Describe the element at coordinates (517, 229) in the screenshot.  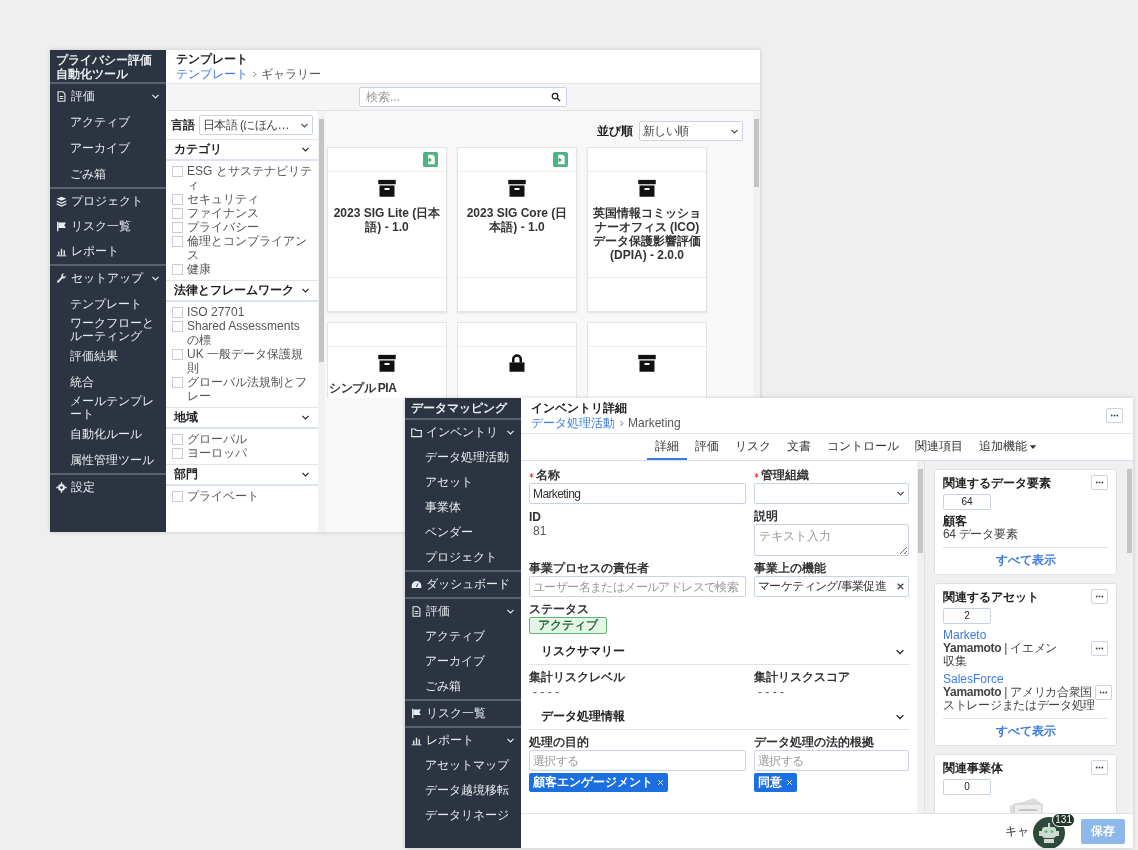
I see `template-card: 2023 SIG Core (日本語) - 1.0` at that location.